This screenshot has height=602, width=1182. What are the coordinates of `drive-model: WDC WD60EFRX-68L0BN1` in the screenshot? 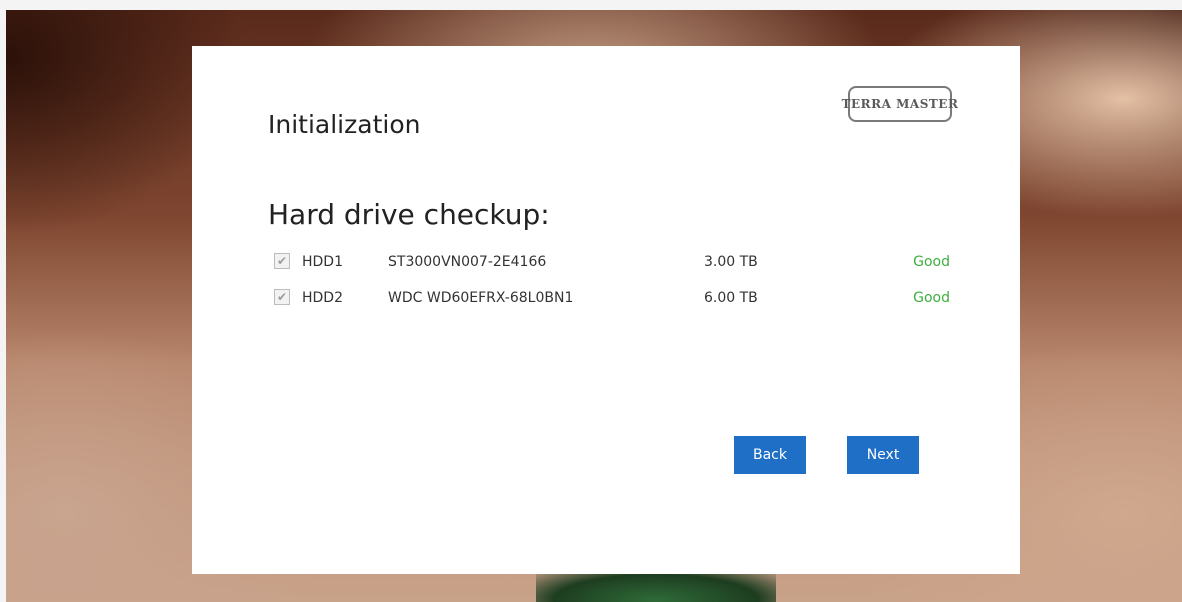 It's located at (481, 298).